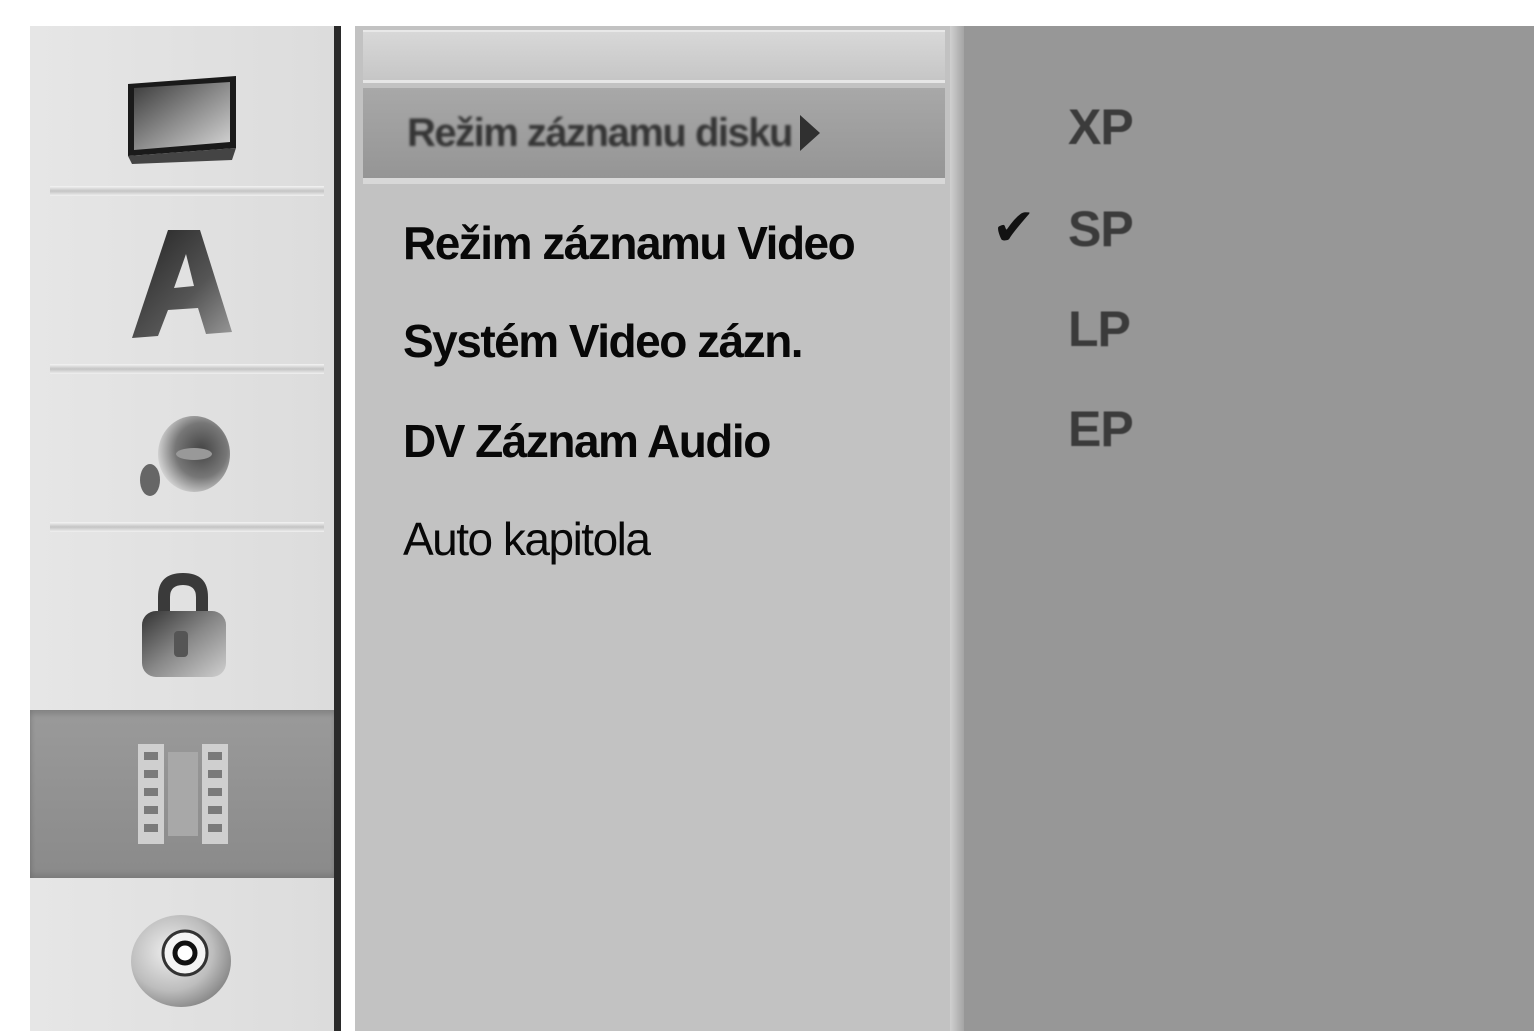 The image size is (1534, 1031). I want to click on menu-item-disc-record-mode: Režim záznamu disku, so click(654, 136).